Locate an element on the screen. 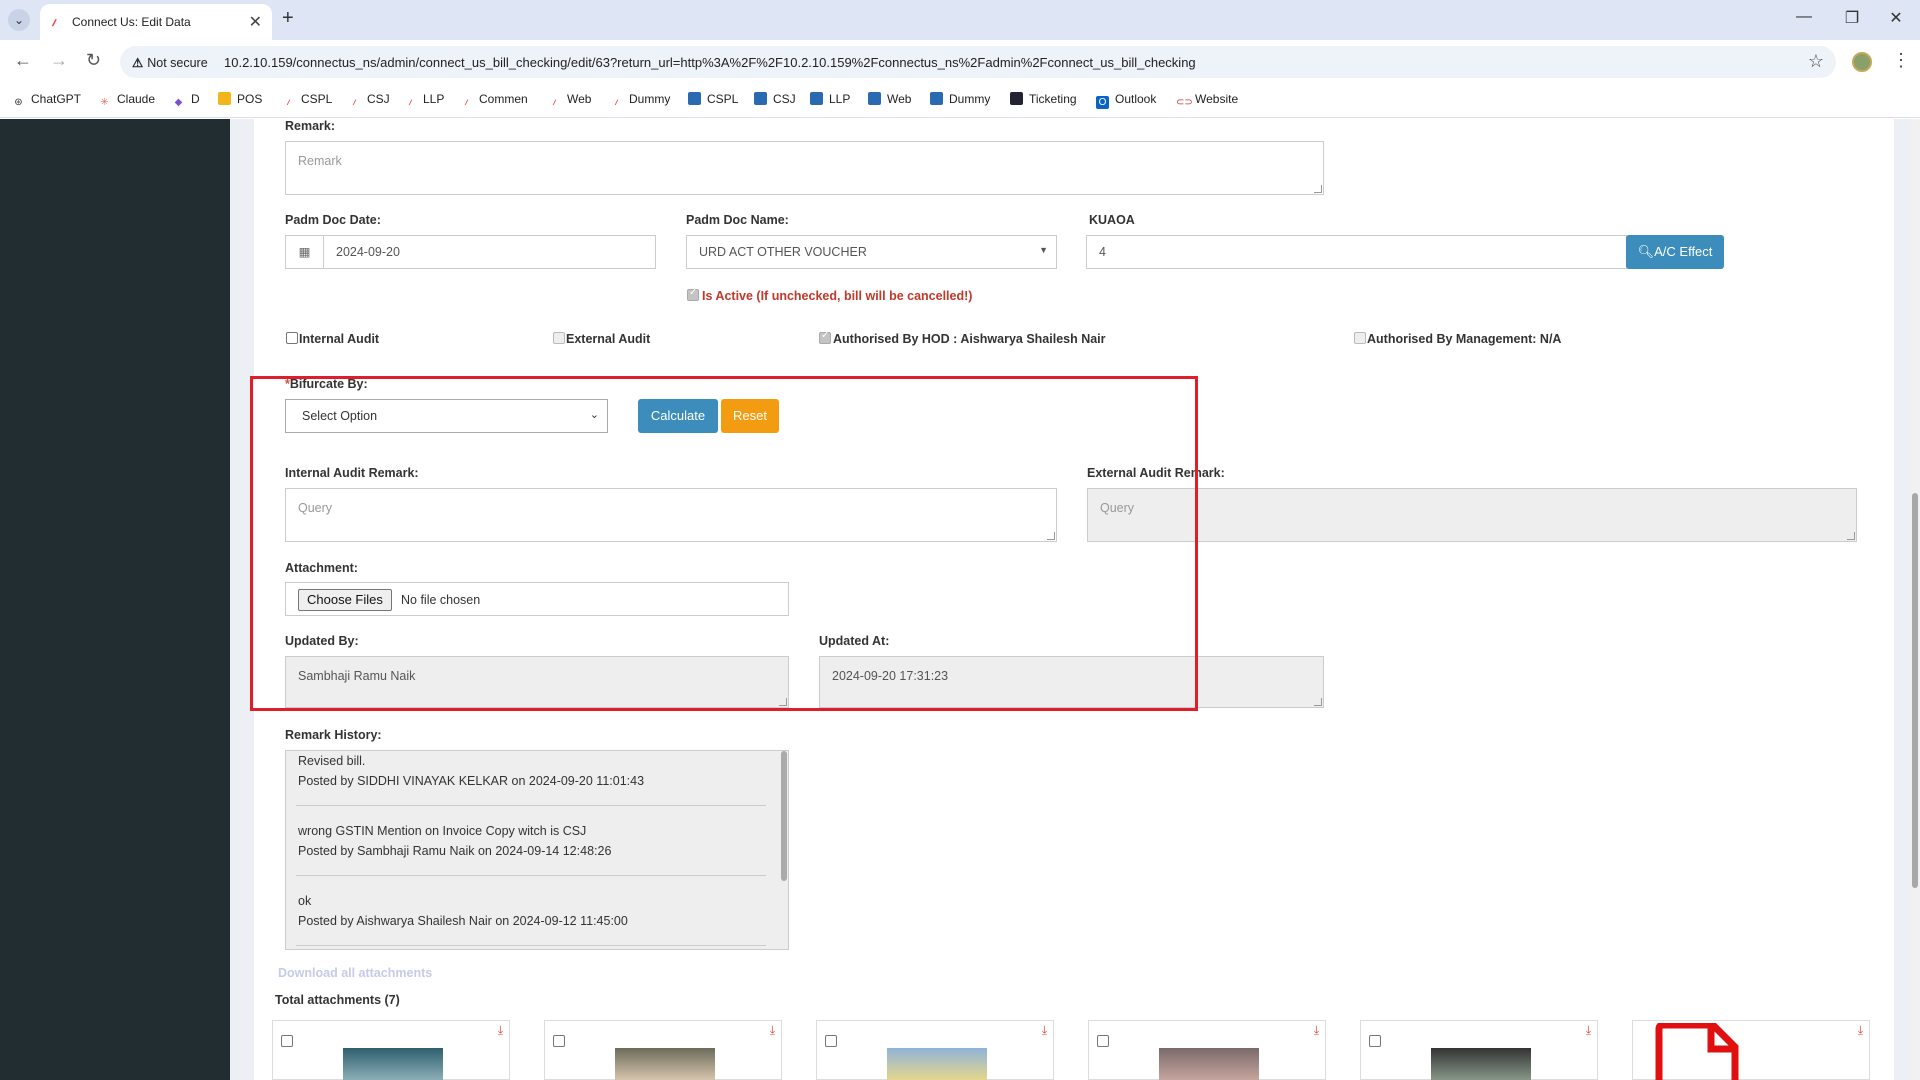 This screenshot has height=1080, width=1920. bookmark-item: CSJ is located at coordinates (775, 99).